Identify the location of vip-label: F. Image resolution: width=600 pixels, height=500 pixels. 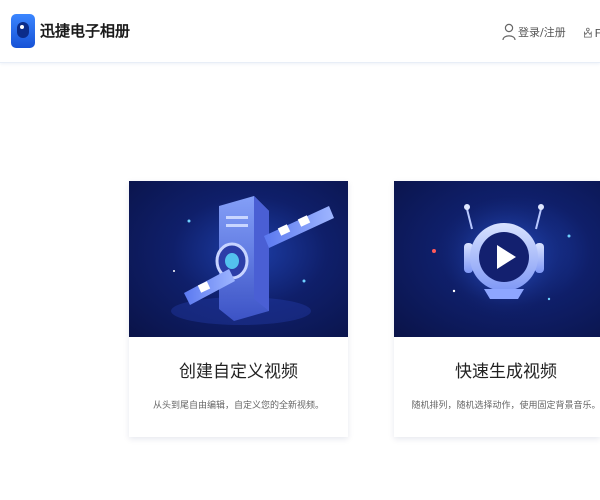
(597, 33).